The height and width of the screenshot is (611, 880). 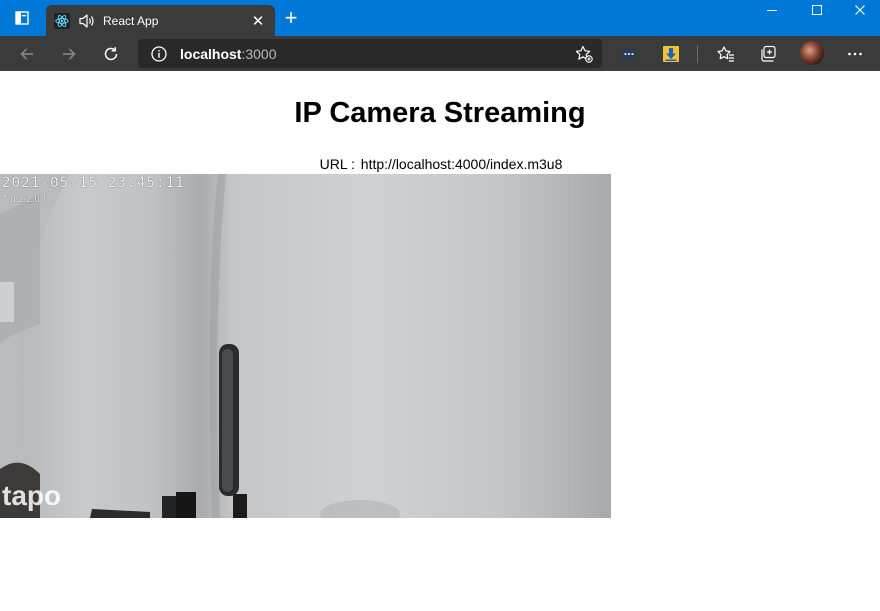 I want to click on info-icon, so click(x=159, y=54).